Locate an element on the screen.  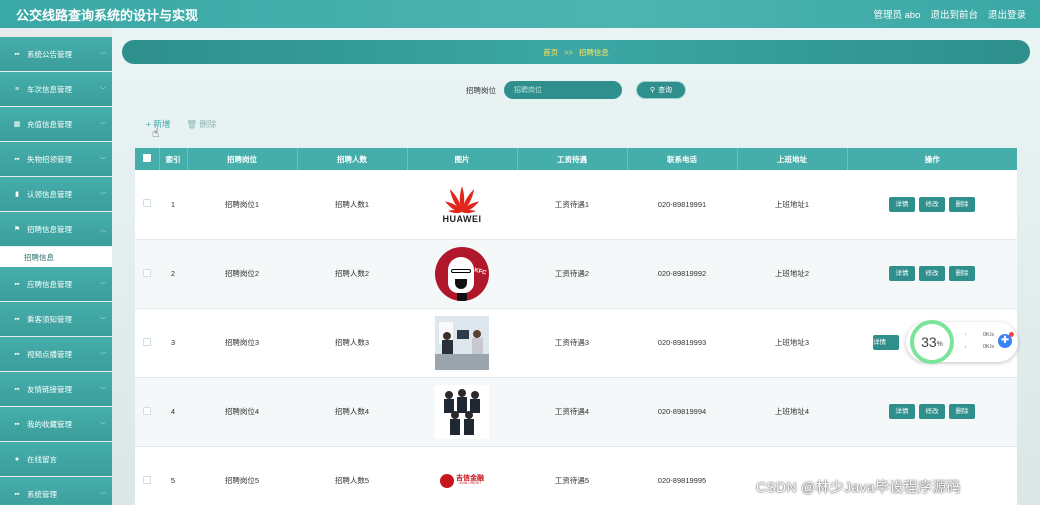
column-header: 工资待遇 is located at coordinates (572, 159).